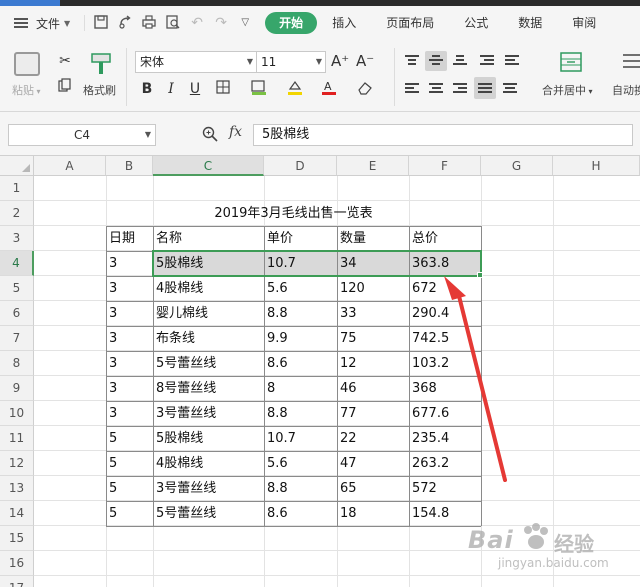  Describe the element at coordinates (491, 540) in the screenshot. I see `watermark-brand: Bai` at that location.